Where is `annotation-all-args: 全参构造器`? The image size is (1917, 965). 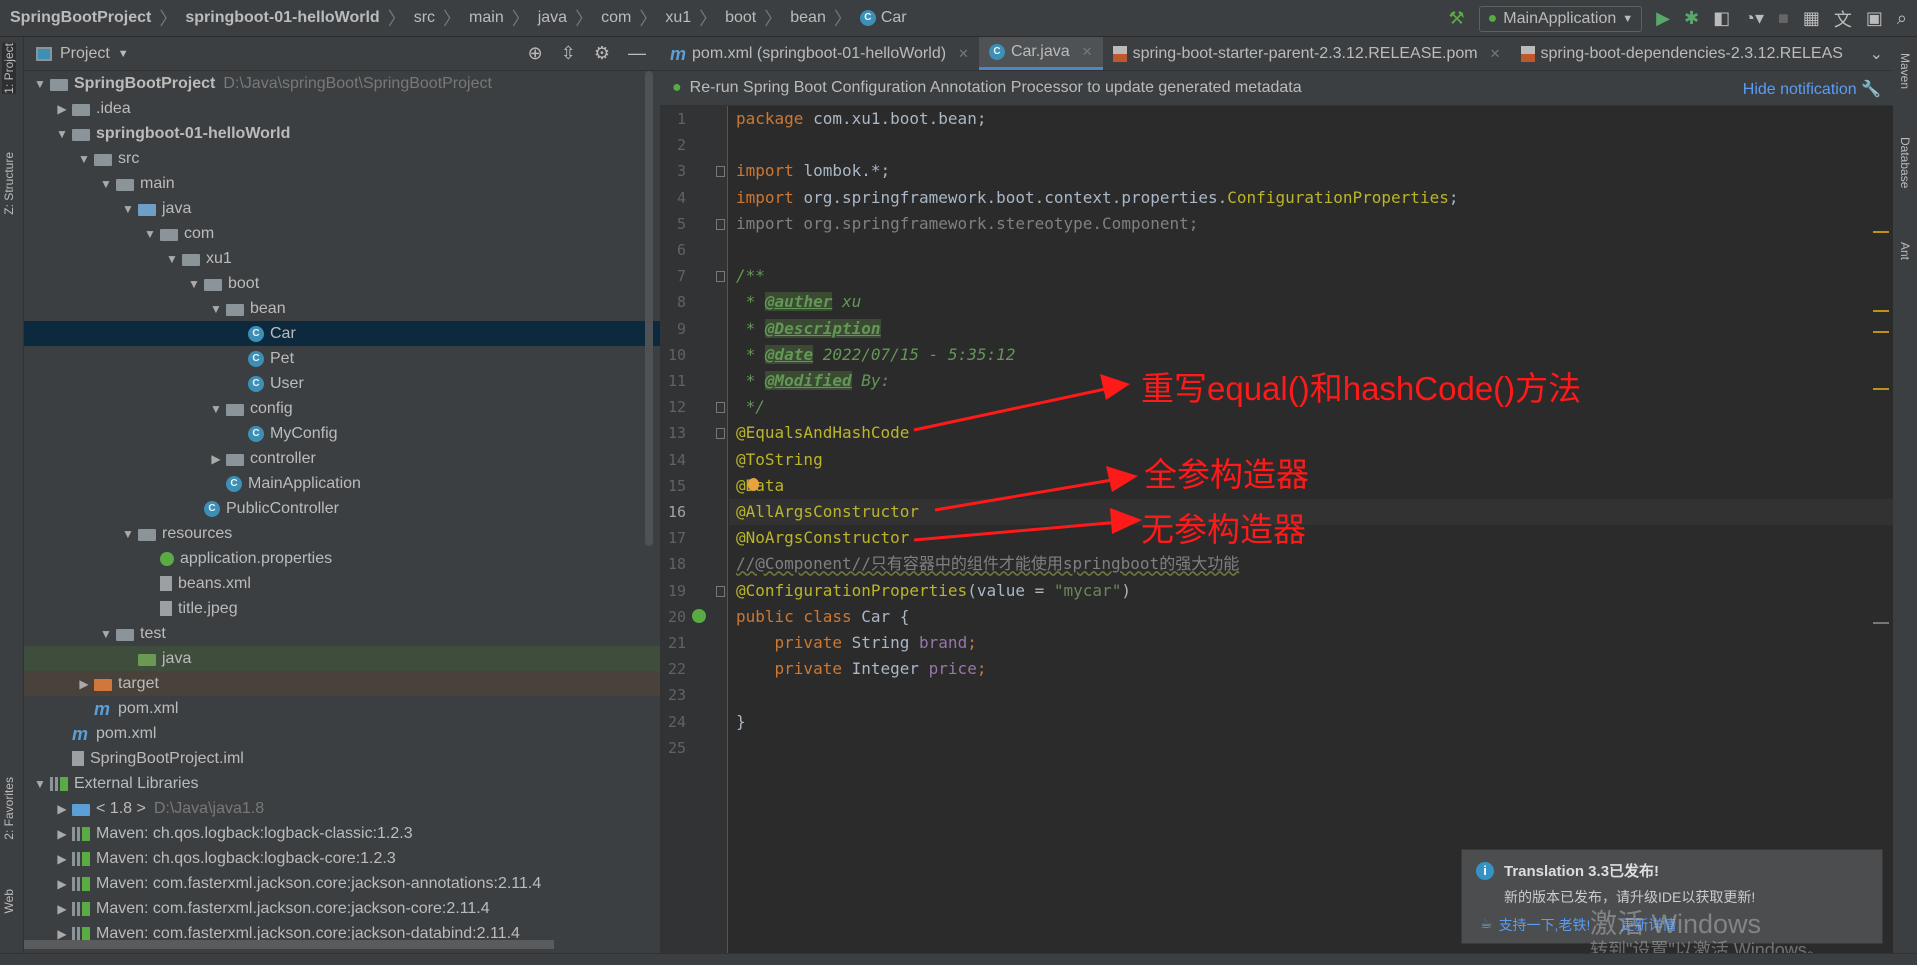
annotation-all-args: 全参构造器 is located at coordinates (1226, 474).